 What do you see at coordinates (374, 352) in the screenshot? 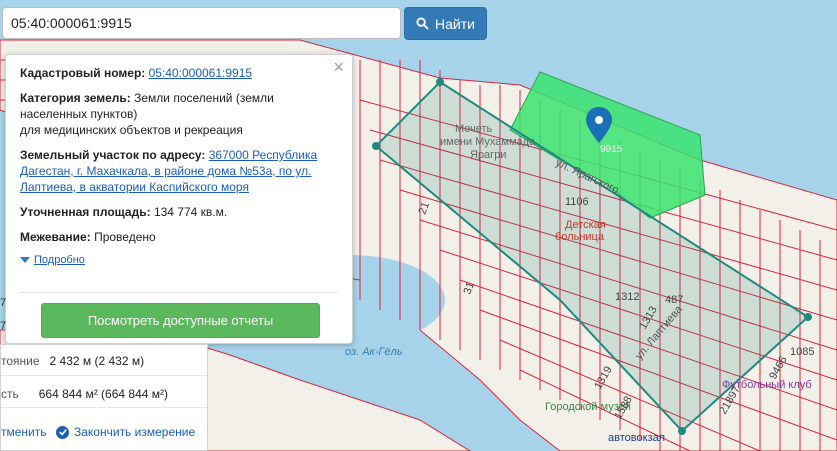
I see `label-lake: оз. Ак-Гёль` at bounding box center [374, 352].